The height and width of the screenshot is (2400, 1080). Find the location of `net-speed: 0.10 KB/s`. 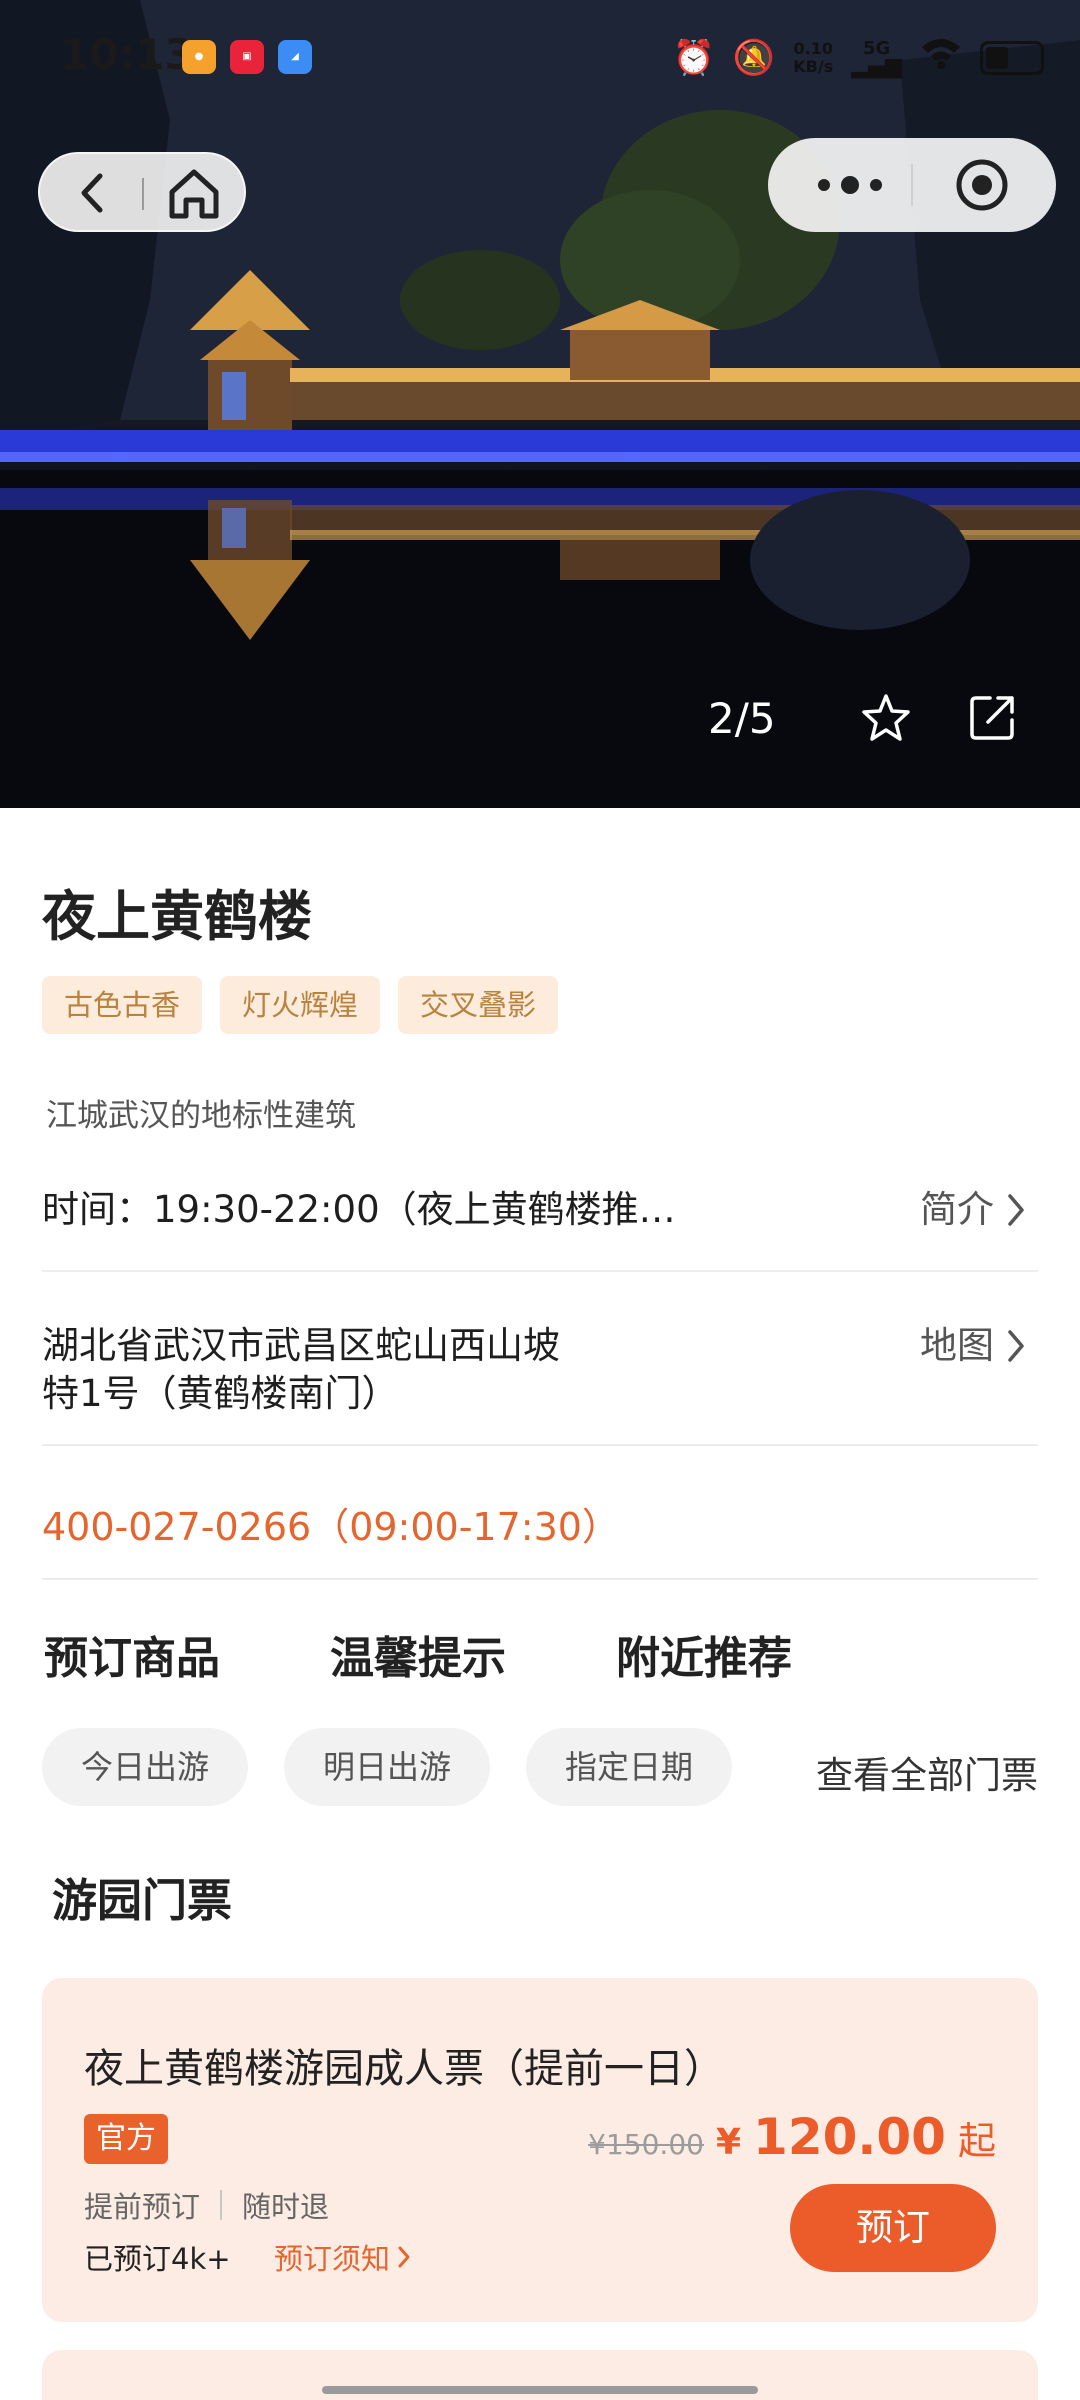

net-speed: 0.10 KB/s is located at coordinates (813, 58).